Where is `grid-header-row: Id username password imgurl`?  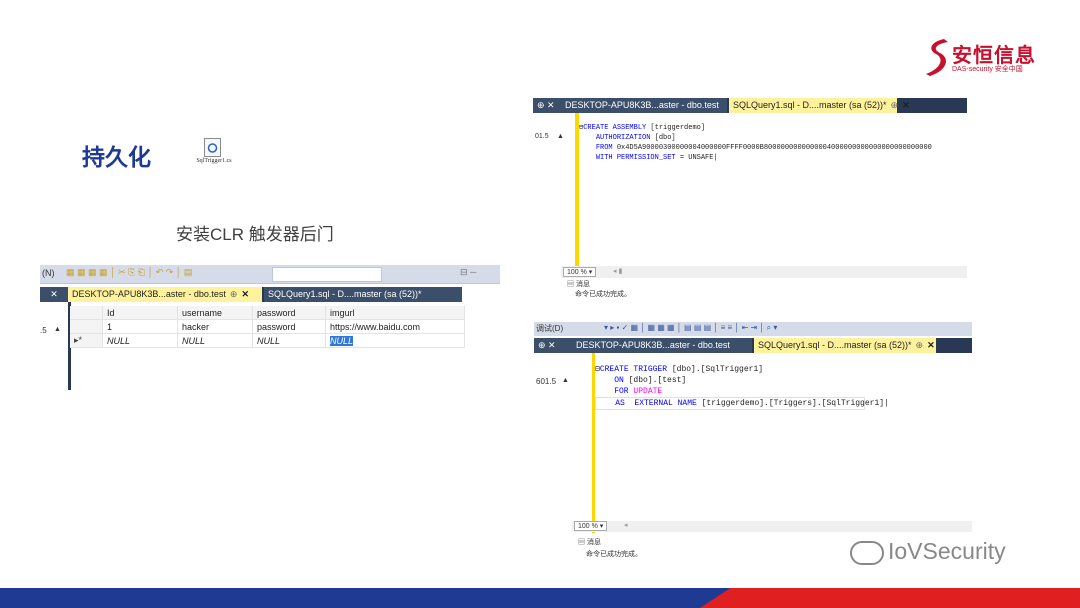
grid-header-row: Id username password imgurl is located at coordinates (267, 313).